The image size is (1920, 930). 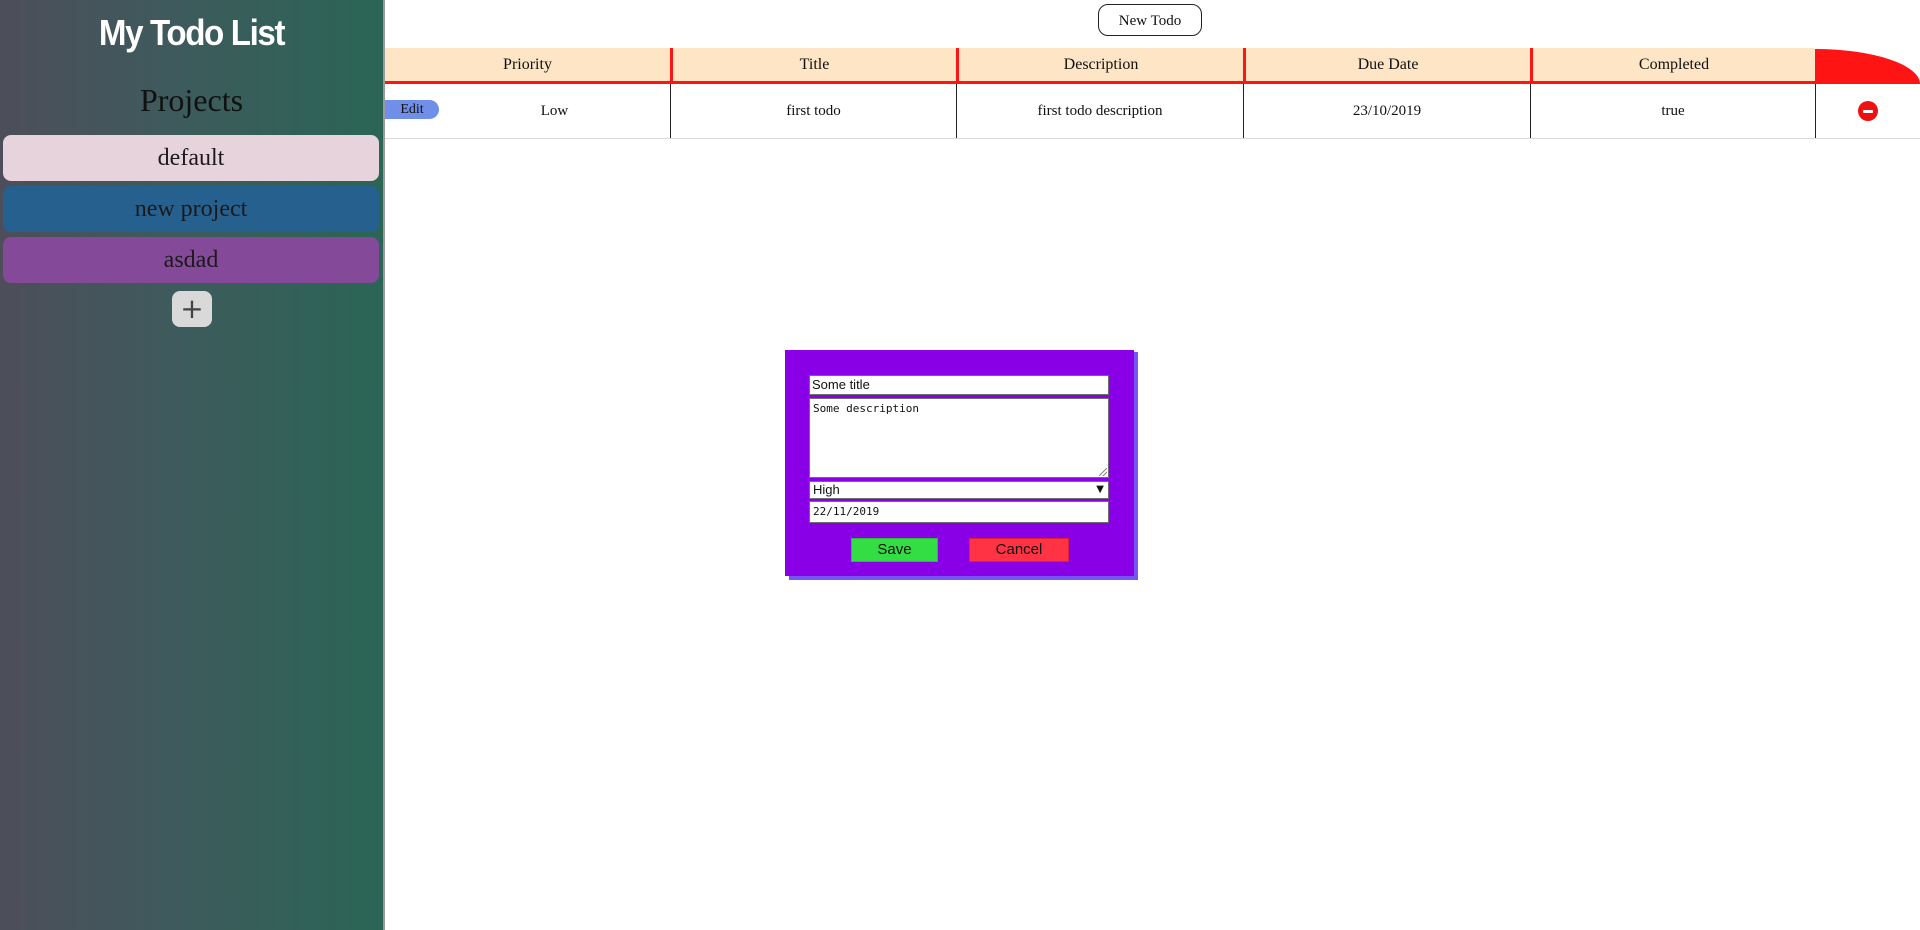 What do you see at coordinates (1100, 111) in the screenshot?
I see `cell-description: first todo description` at bounding box center [1100, 111].